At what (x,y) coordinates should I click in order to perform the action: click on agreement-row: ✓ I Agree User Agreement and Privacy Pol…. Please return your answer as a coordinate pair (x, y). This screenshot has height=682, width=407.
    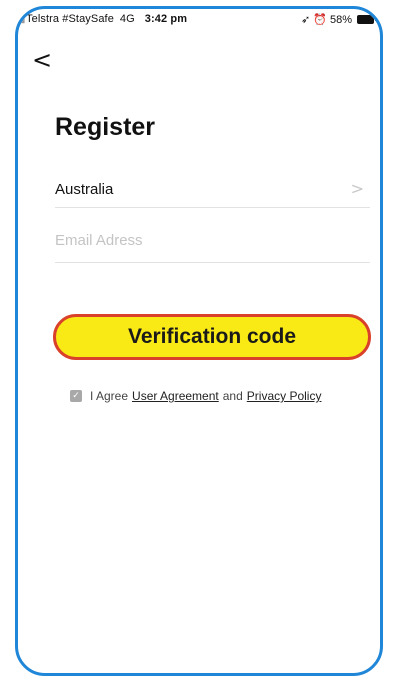
    Looking at the image, I should click on (197, 396).